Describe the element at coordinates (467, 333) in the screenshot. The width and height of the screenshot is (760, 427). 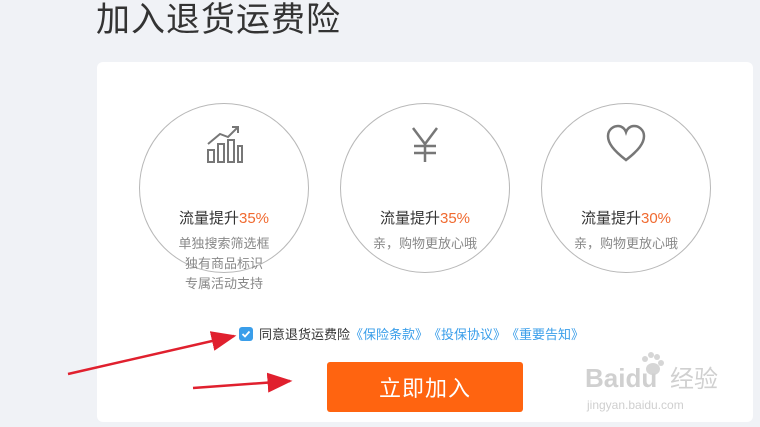
I see `insurance-agreement-link: 《投保协议》` at that location.